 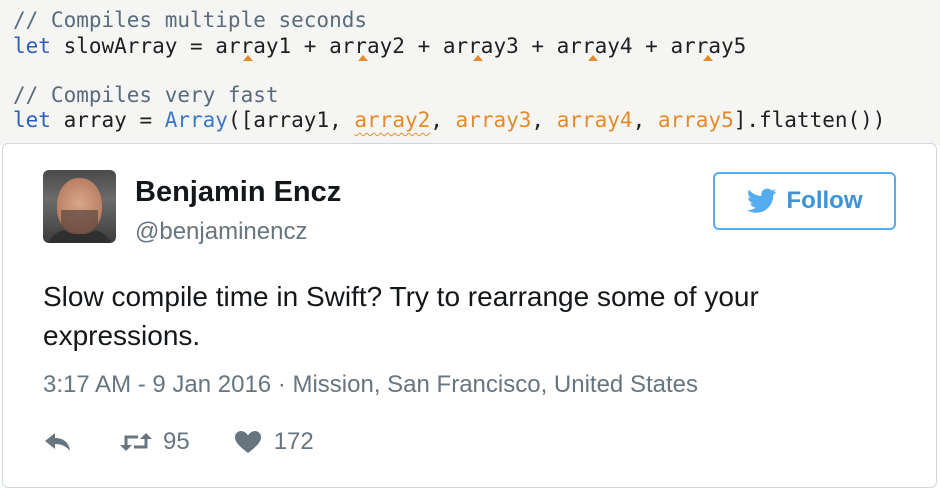 I want to click on like-count: 172, so click(x=293, y=441).